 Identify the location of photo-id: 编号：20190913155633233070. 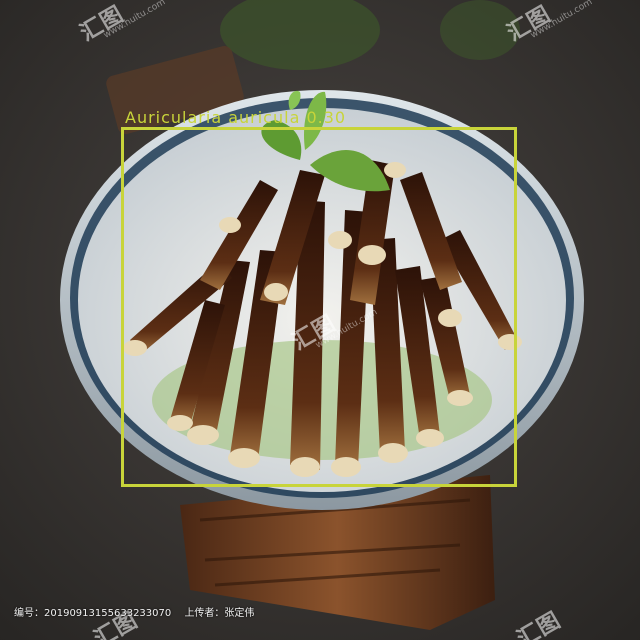
(93, 613).